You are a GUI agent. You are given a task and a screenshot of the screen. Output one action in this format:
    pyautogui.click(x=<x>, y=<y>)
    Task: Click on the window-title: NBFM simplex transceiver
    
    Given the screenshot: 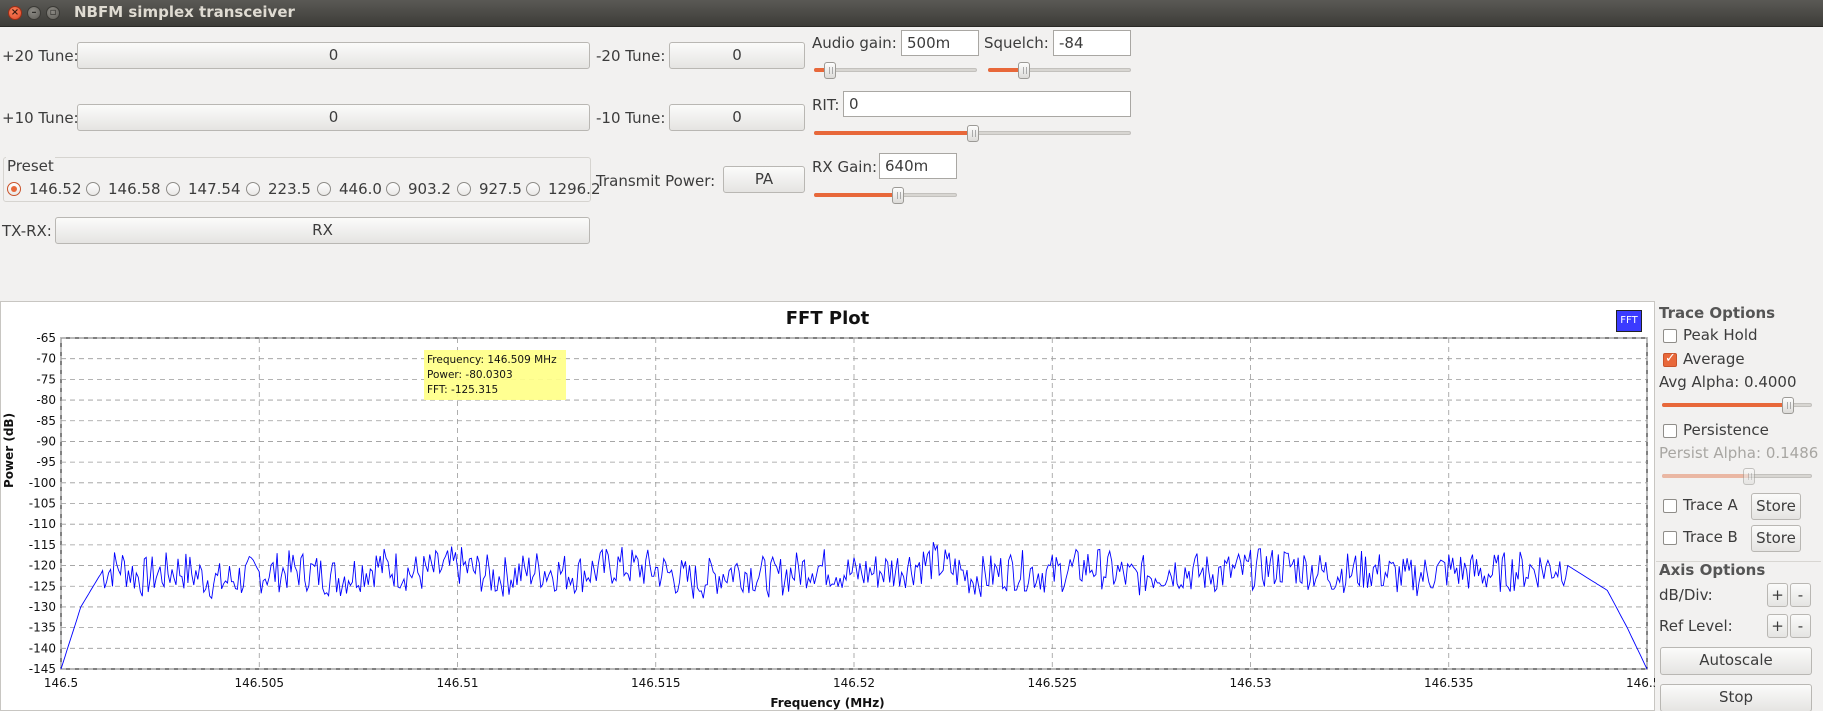 What is the action you would take?
    pyautogui.click(x=184, y=12)
    